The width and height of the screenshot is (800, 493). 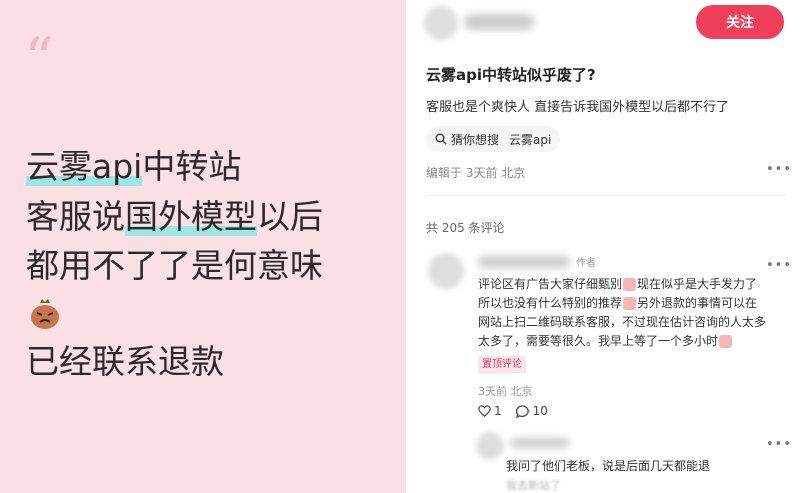 What do you see at coordinates (290, 216) in the screenshot?
I see `cover-line-2-b: 以后` at bounding box center [290, 216].